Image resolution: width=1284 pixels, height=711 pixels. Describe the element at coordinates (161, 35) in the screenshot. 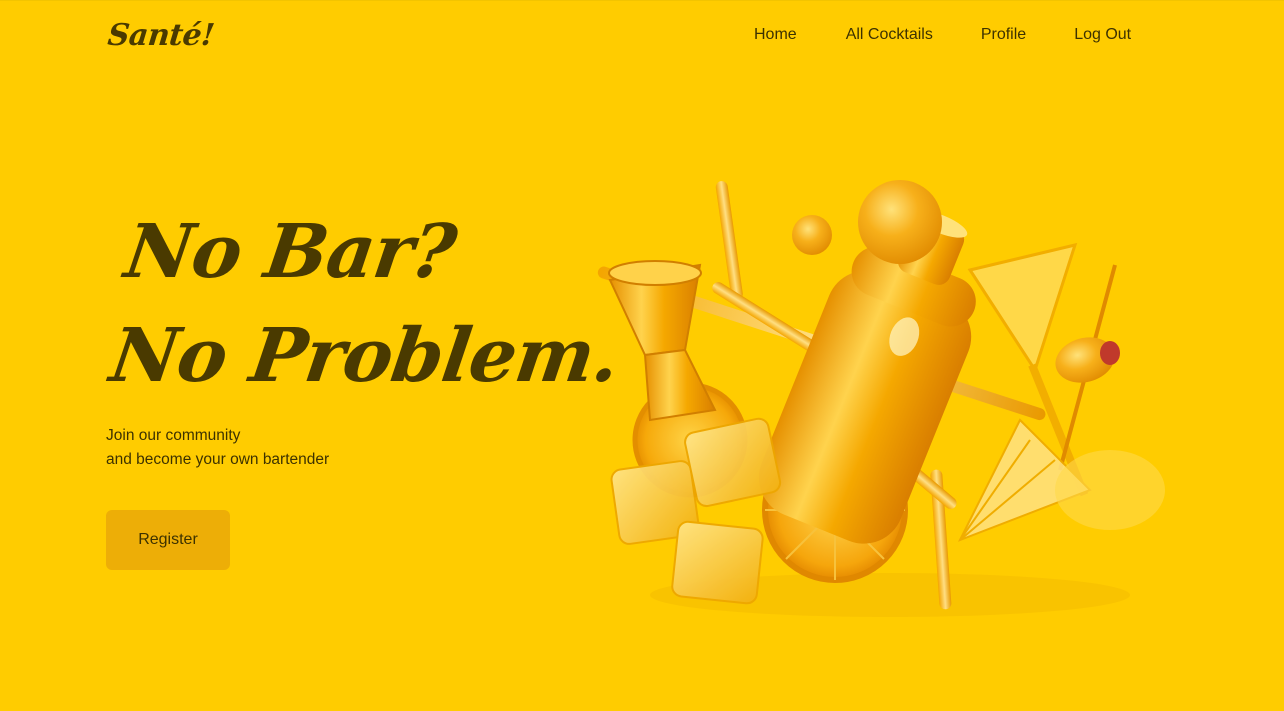

I see `brand-logo: Santé!` at that location.